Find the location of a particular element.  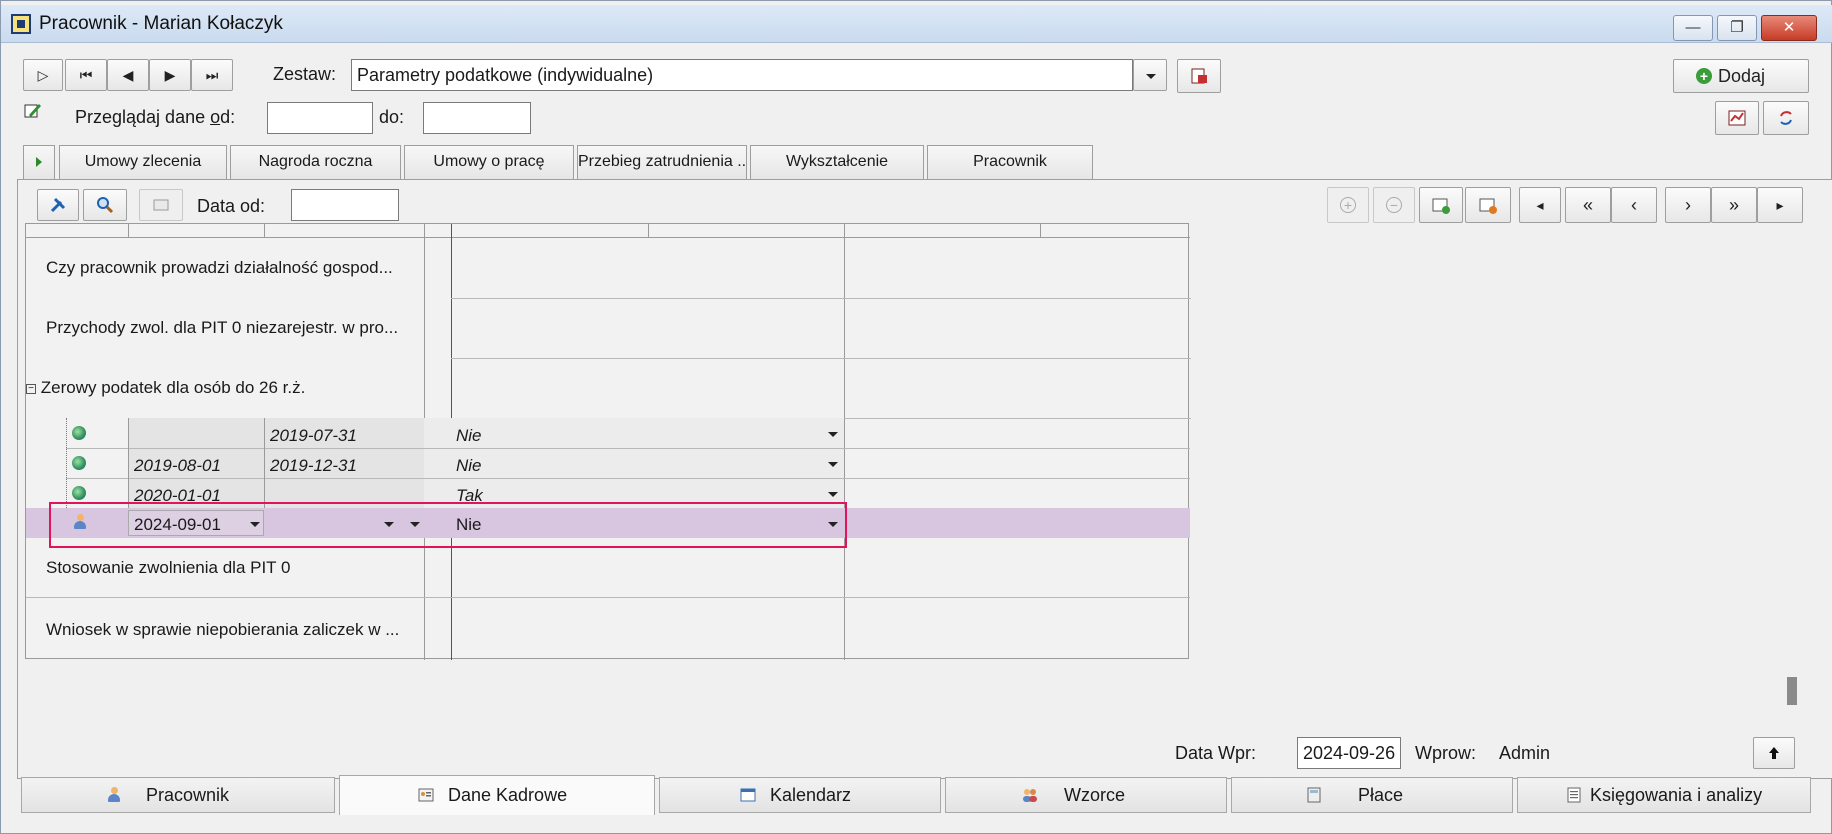

tab-pracownik: Pracownik is located at coordinates (1010, 162).